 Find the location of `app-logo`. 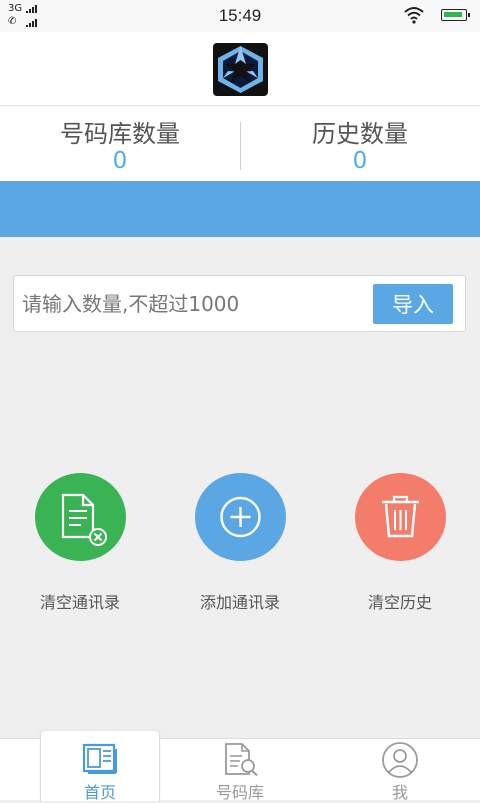

app-logo is located at coordinates (240, 69).